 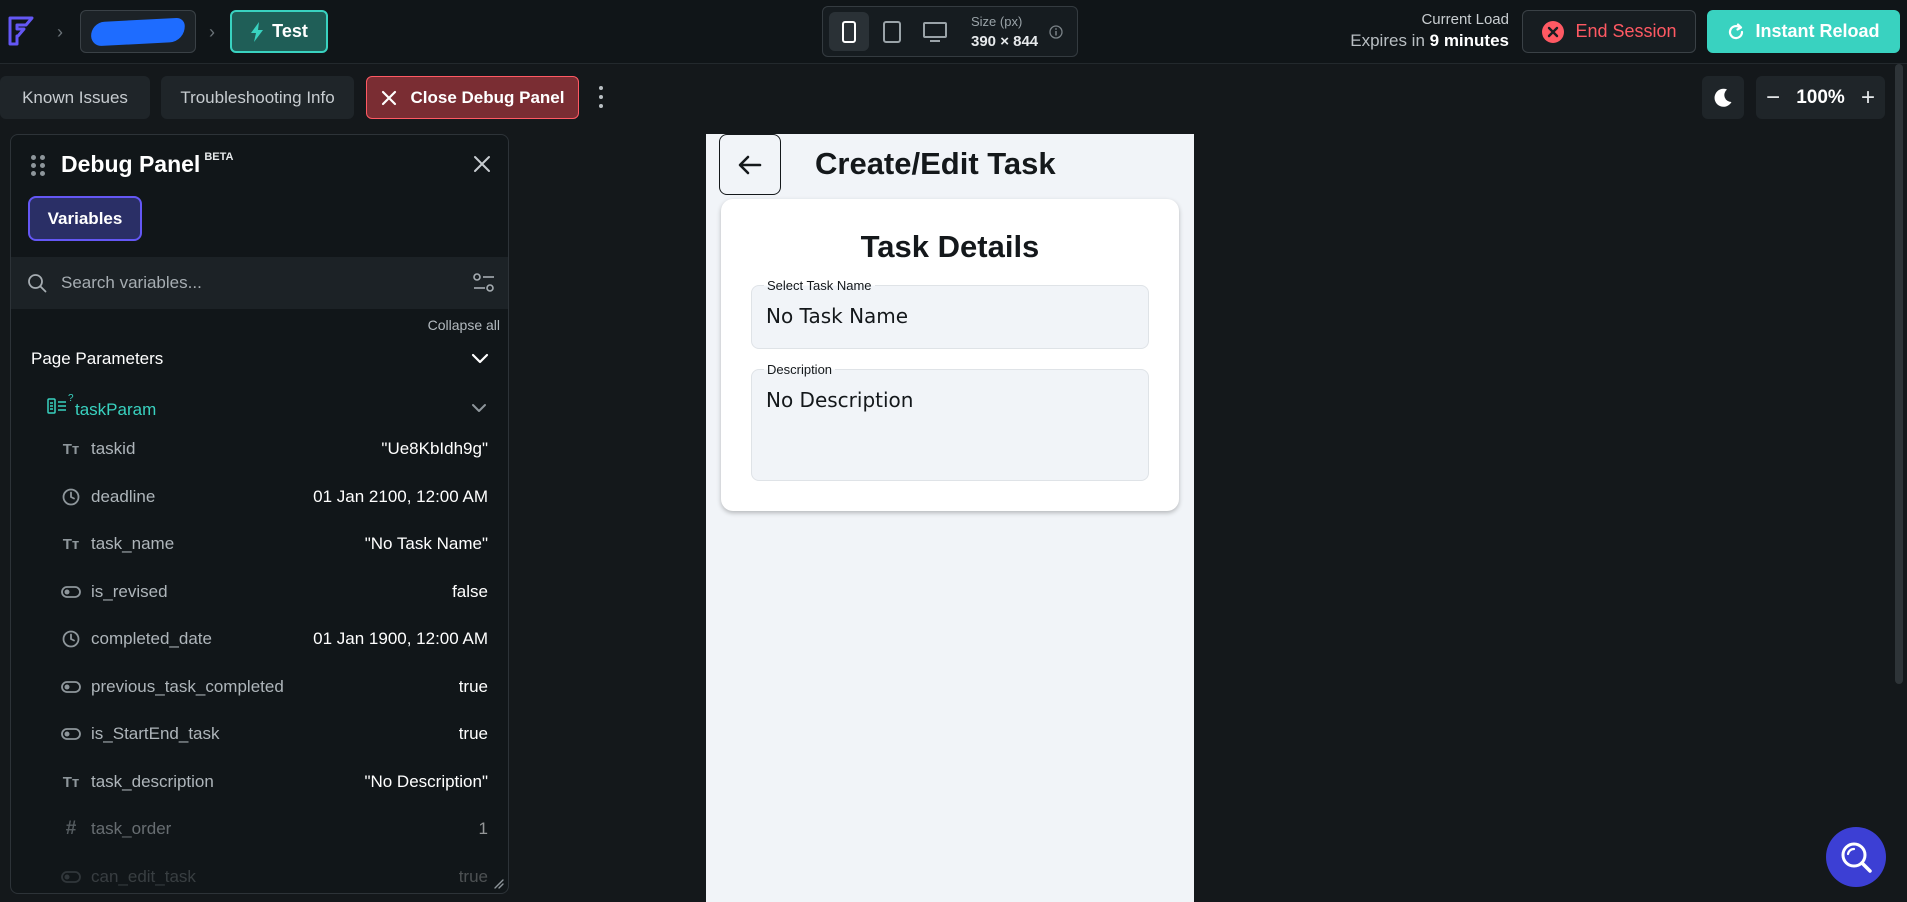 What do you see at coordinates (1626, 31) in the screenshot?
I see `end-session-label: End Session` at bounding box center [1626, 31].